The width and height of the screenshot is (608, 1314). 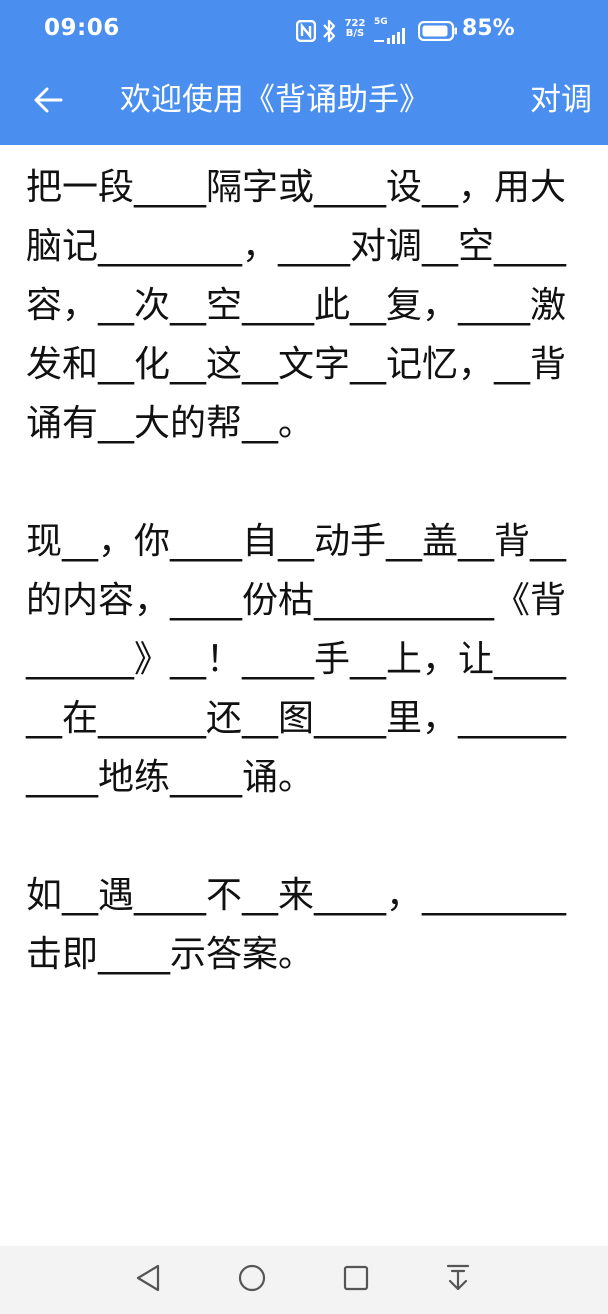 I want to click on back-button, so click(x=48, y=102).